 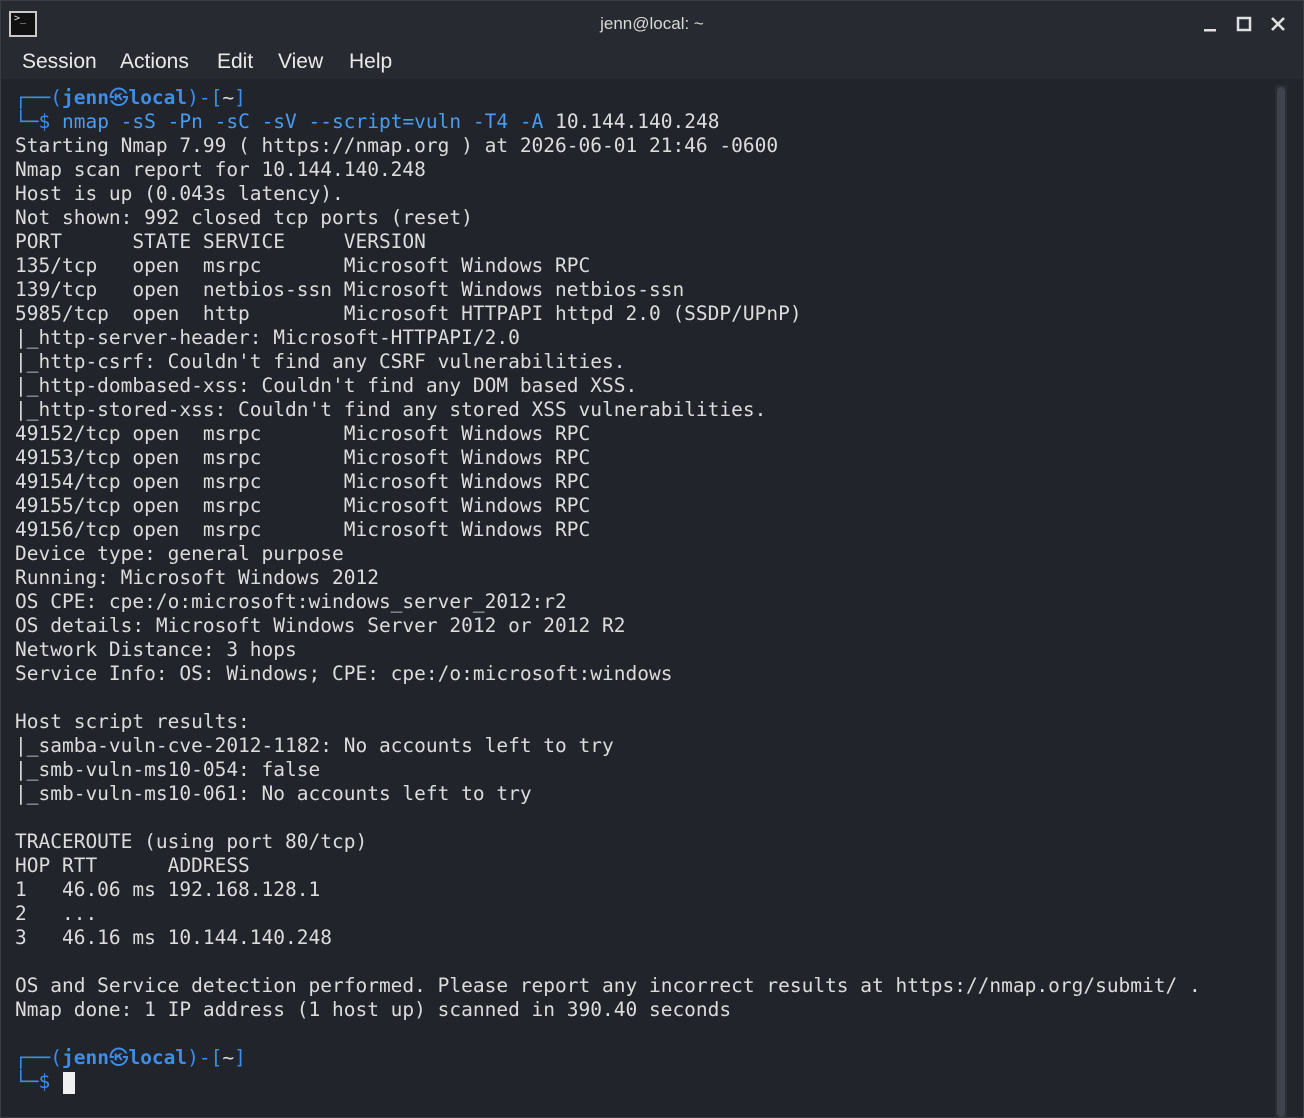 What do you see at coordinates (197, 577) in the screenshot?
I see `output-line: Running: Microsoft Windows 2012` at bounding box center [197, 577].